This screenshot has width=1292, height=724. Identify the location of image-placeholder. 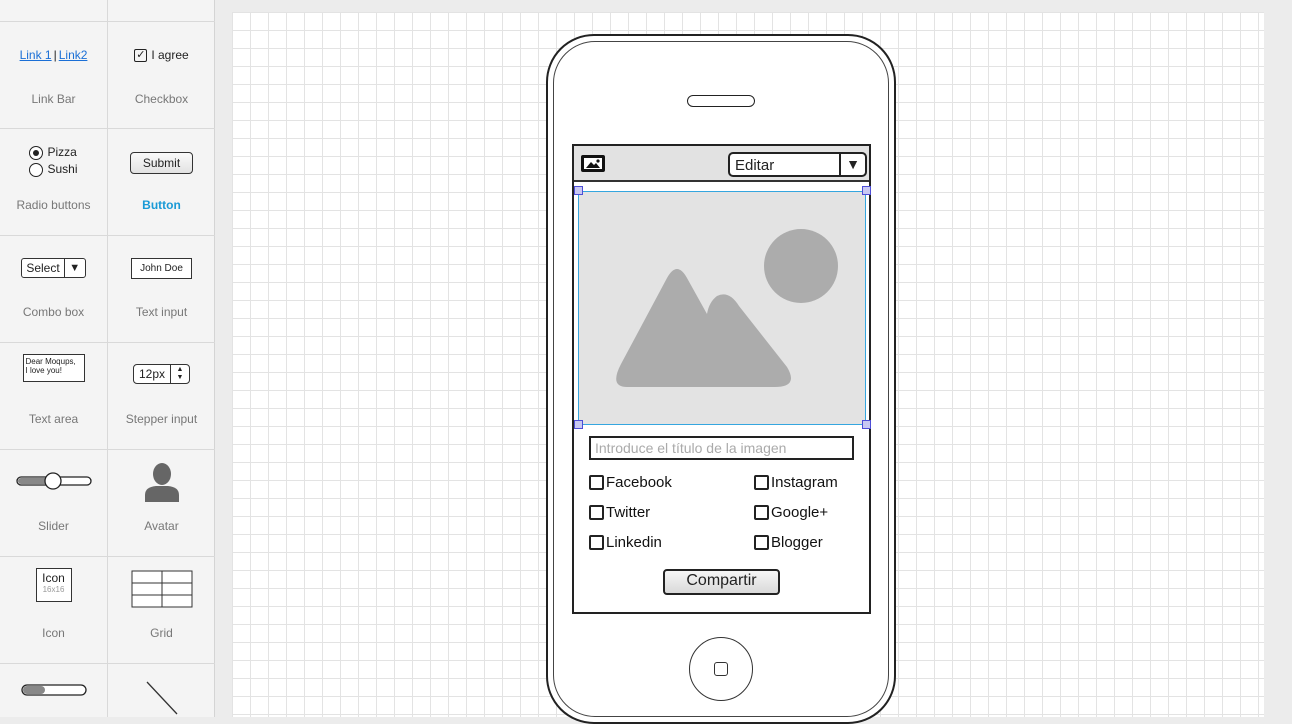
(722, 308).